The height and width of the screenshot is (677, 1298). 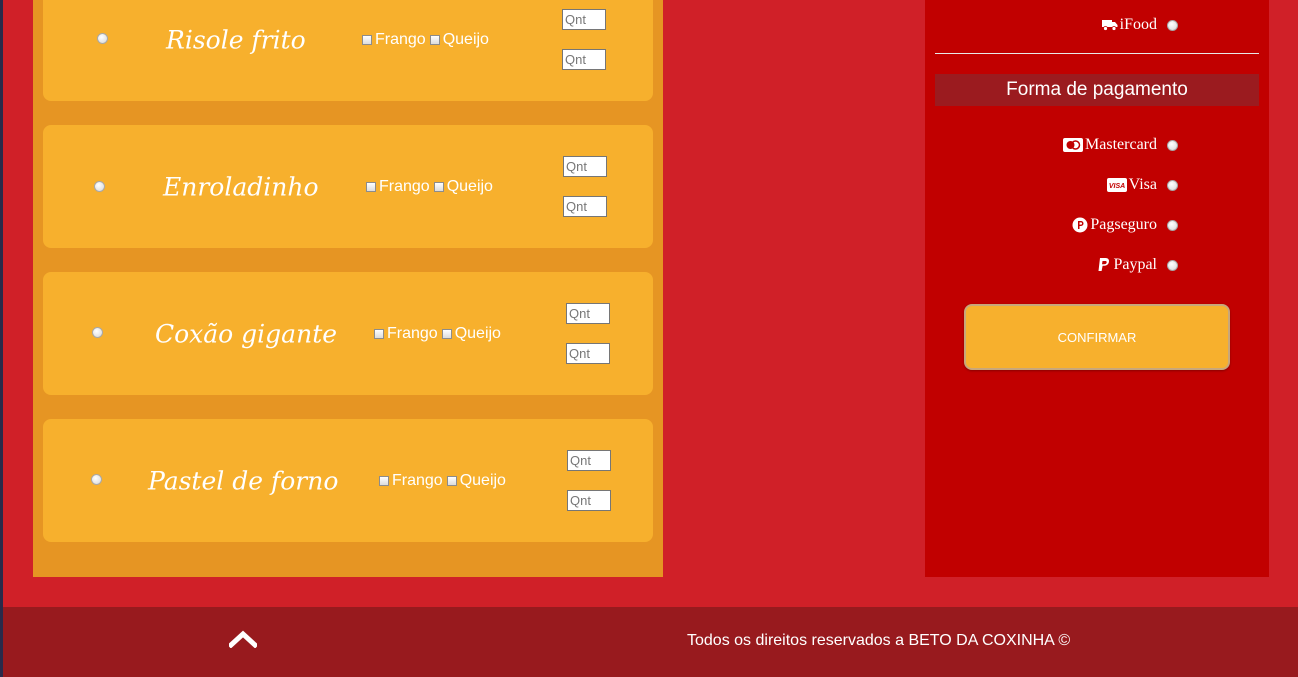 What do you see at coordinates (1, 338) in the screenshot?
I see `window-edge` at bounding box center [1, 338].